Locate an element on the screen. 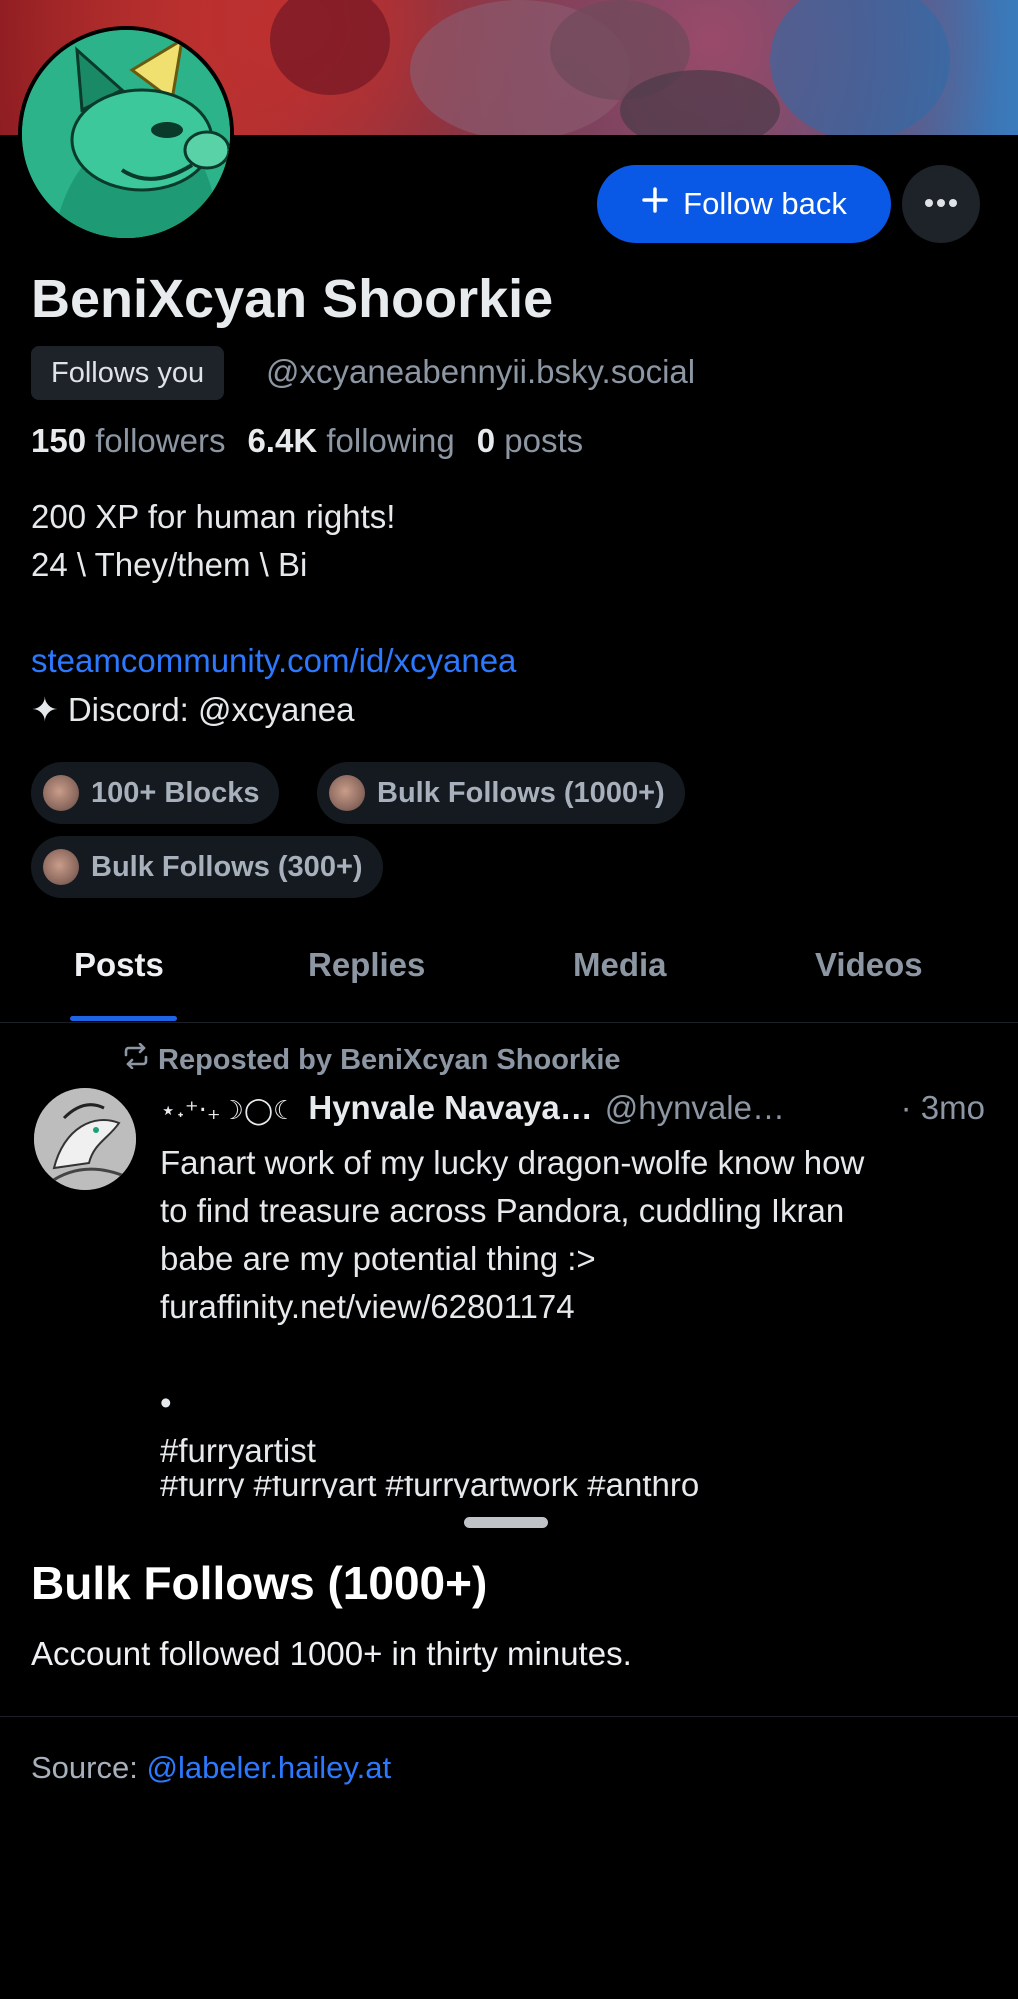  tab-posts: Posts is located at coordinates (119, 965).